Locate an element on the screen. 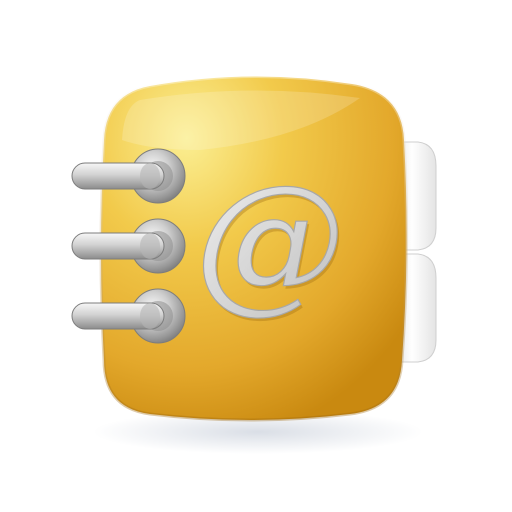 This screenshot has width=512, height=512. binder-rings is located at coordinates (128, 246).